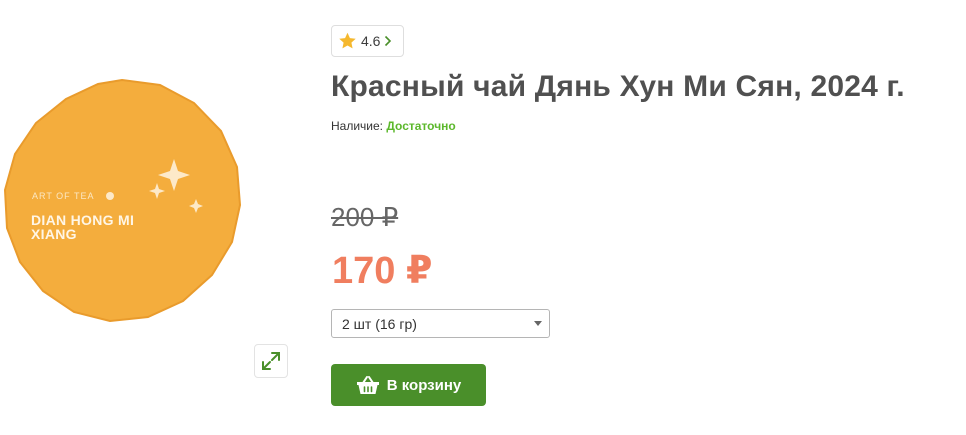  Describe the element at coordinates (365, 217) in the screenshot. I see `old-price: 200 ₽` at that location.